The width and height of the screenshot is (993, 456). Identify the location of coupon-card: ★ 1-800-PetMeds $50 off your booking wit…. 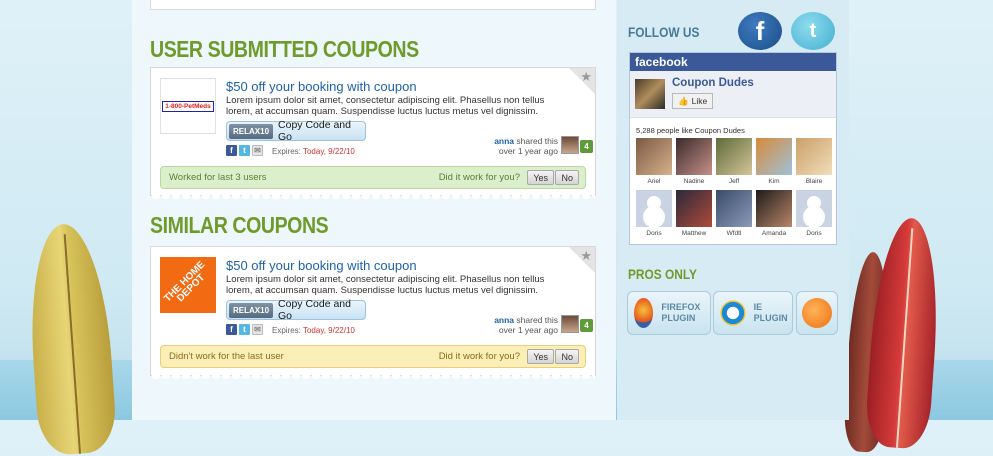
(373, 133).